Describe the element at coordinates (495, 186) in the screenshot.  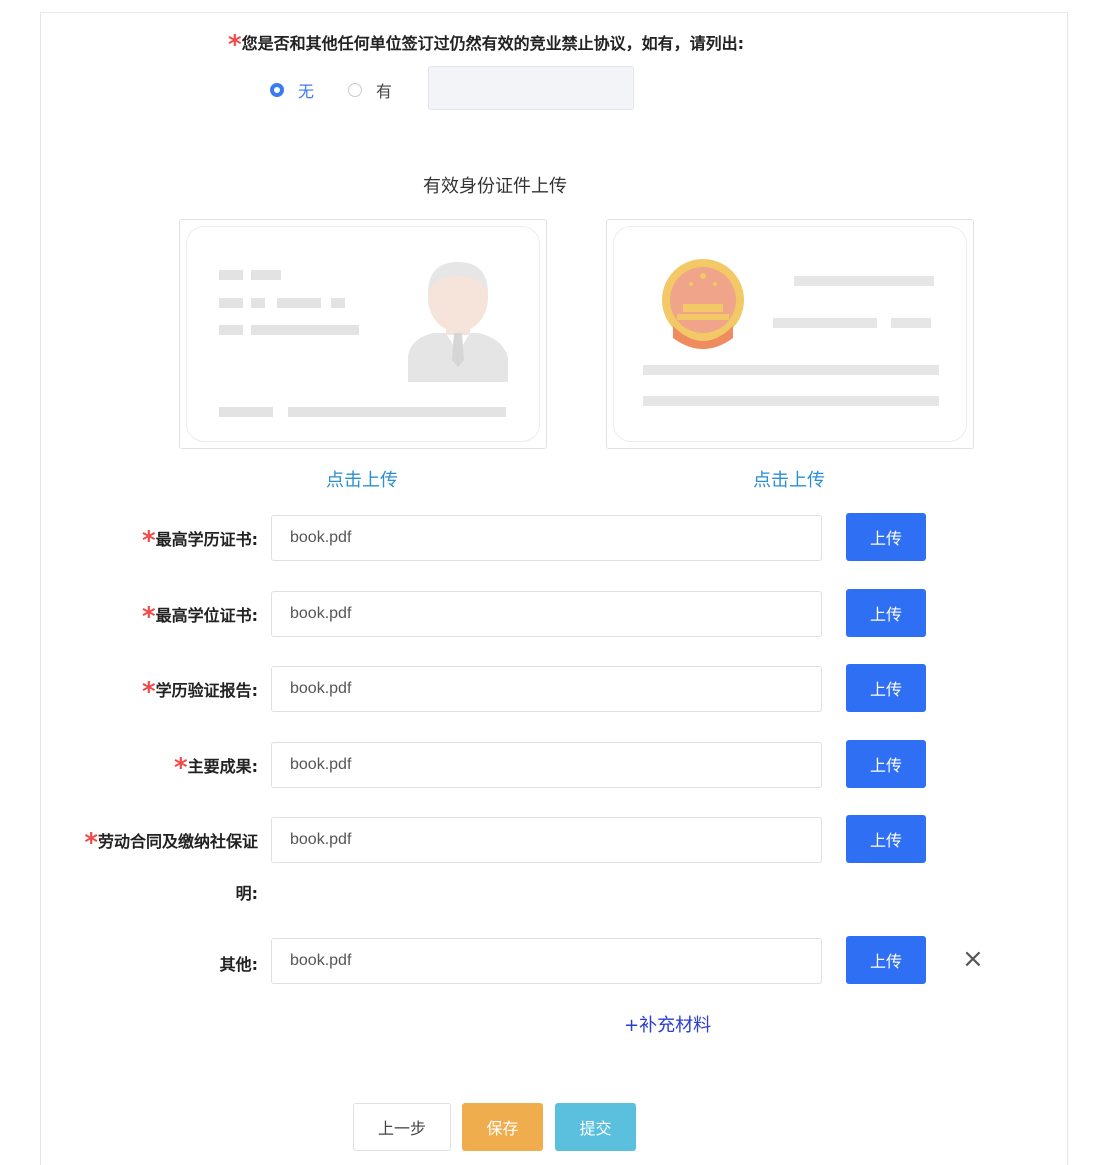
I see `id-upload-title: 有效身份证件上传` at that location.